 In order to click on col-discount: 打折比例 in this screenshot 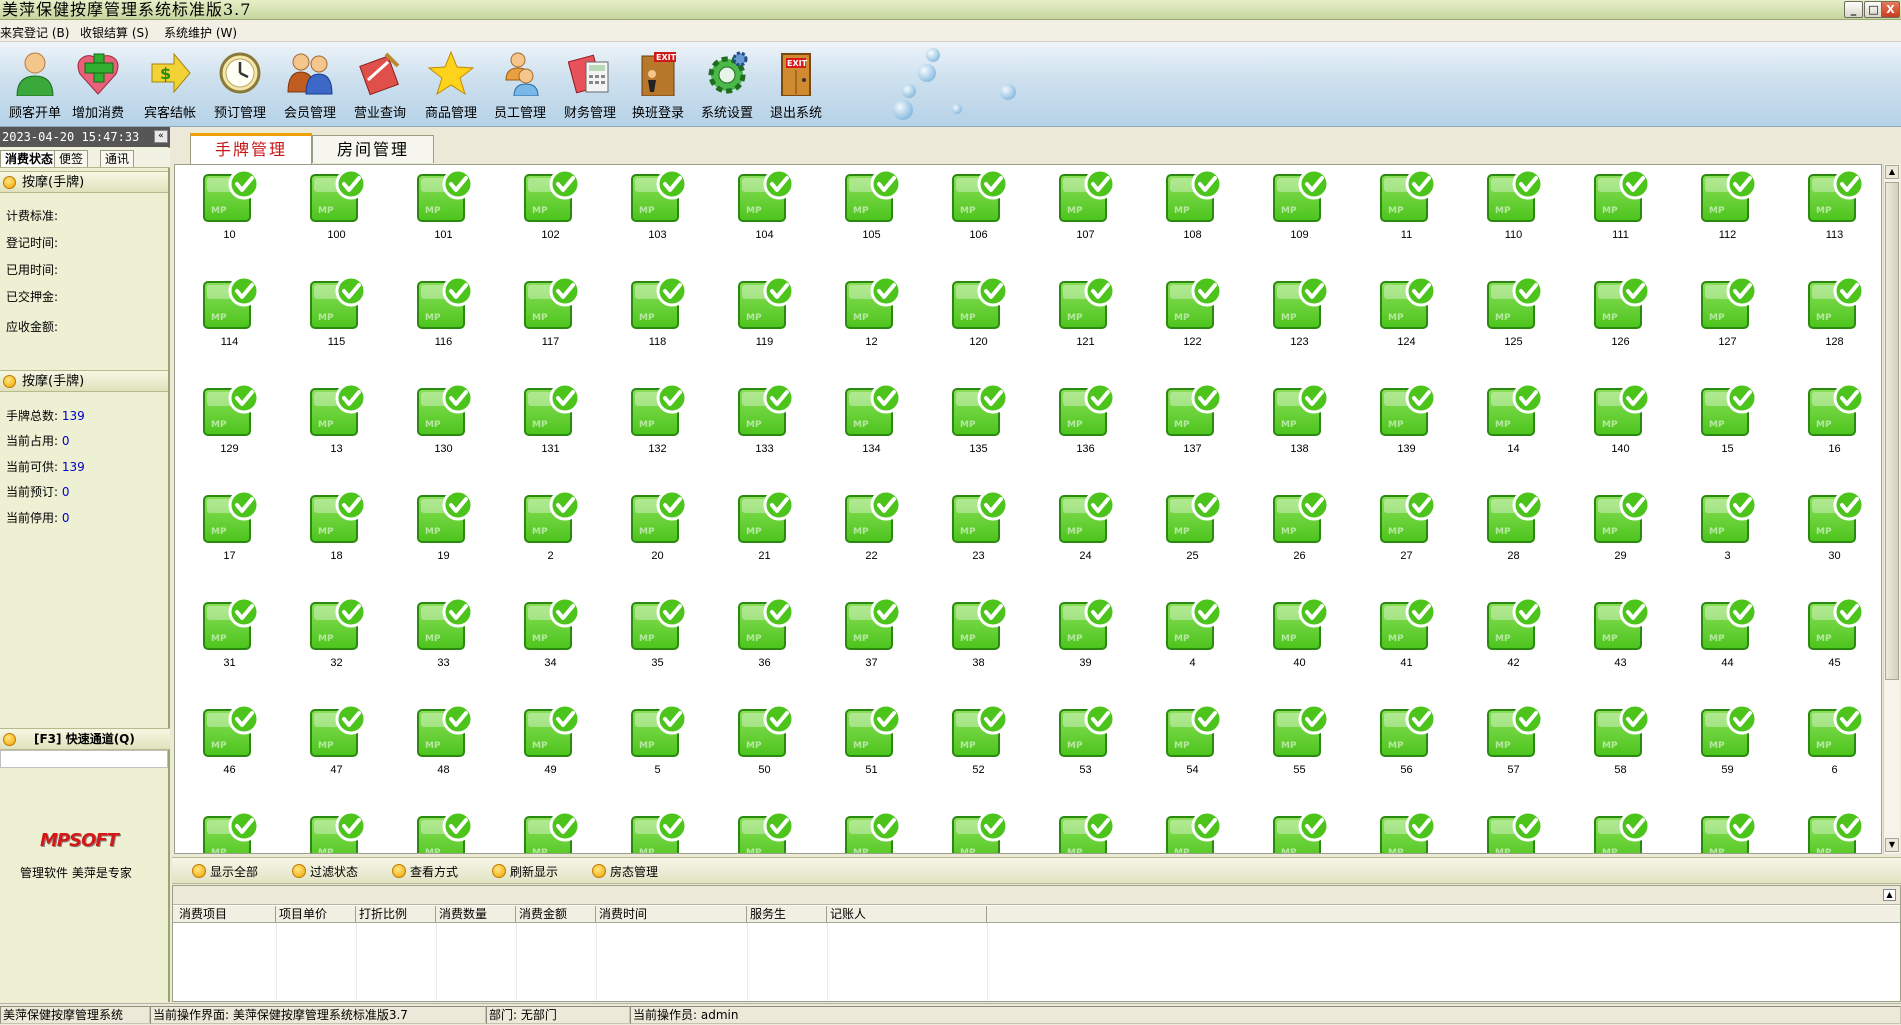, I will do `click(396, 914)`.